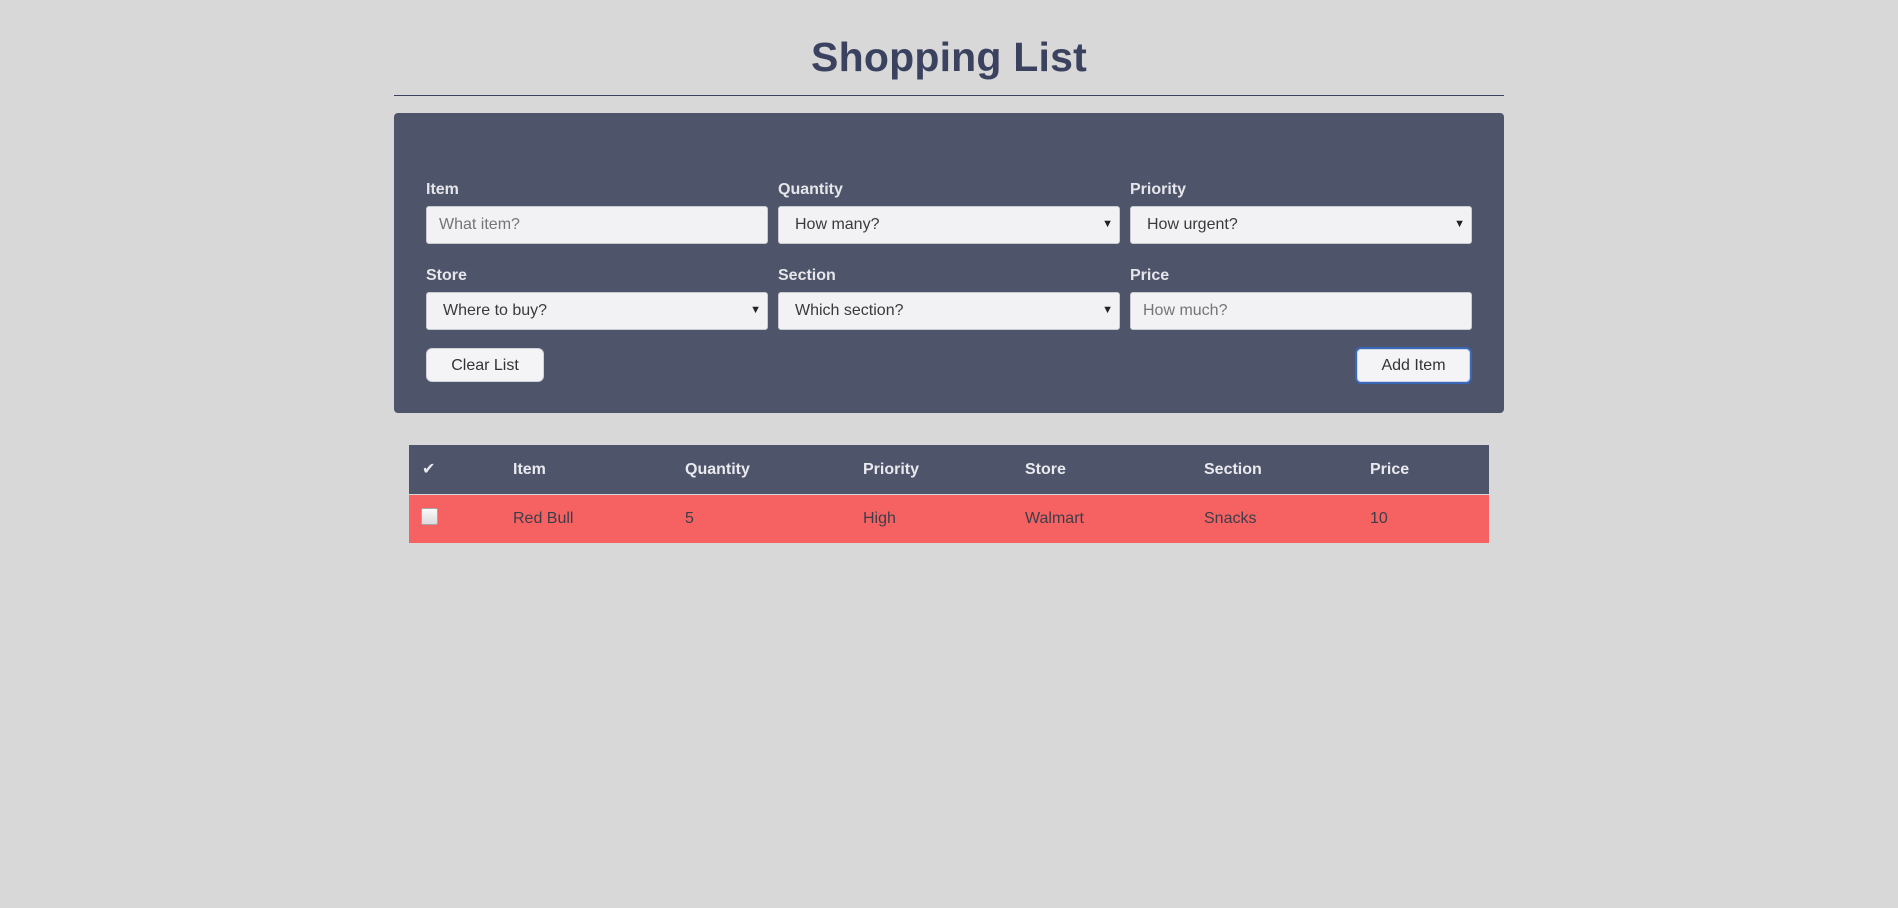 This screenshot has width=1898, height=908. Describe the element at coordinates (597, 225) in the screenshot. I see `item-input` at that location.